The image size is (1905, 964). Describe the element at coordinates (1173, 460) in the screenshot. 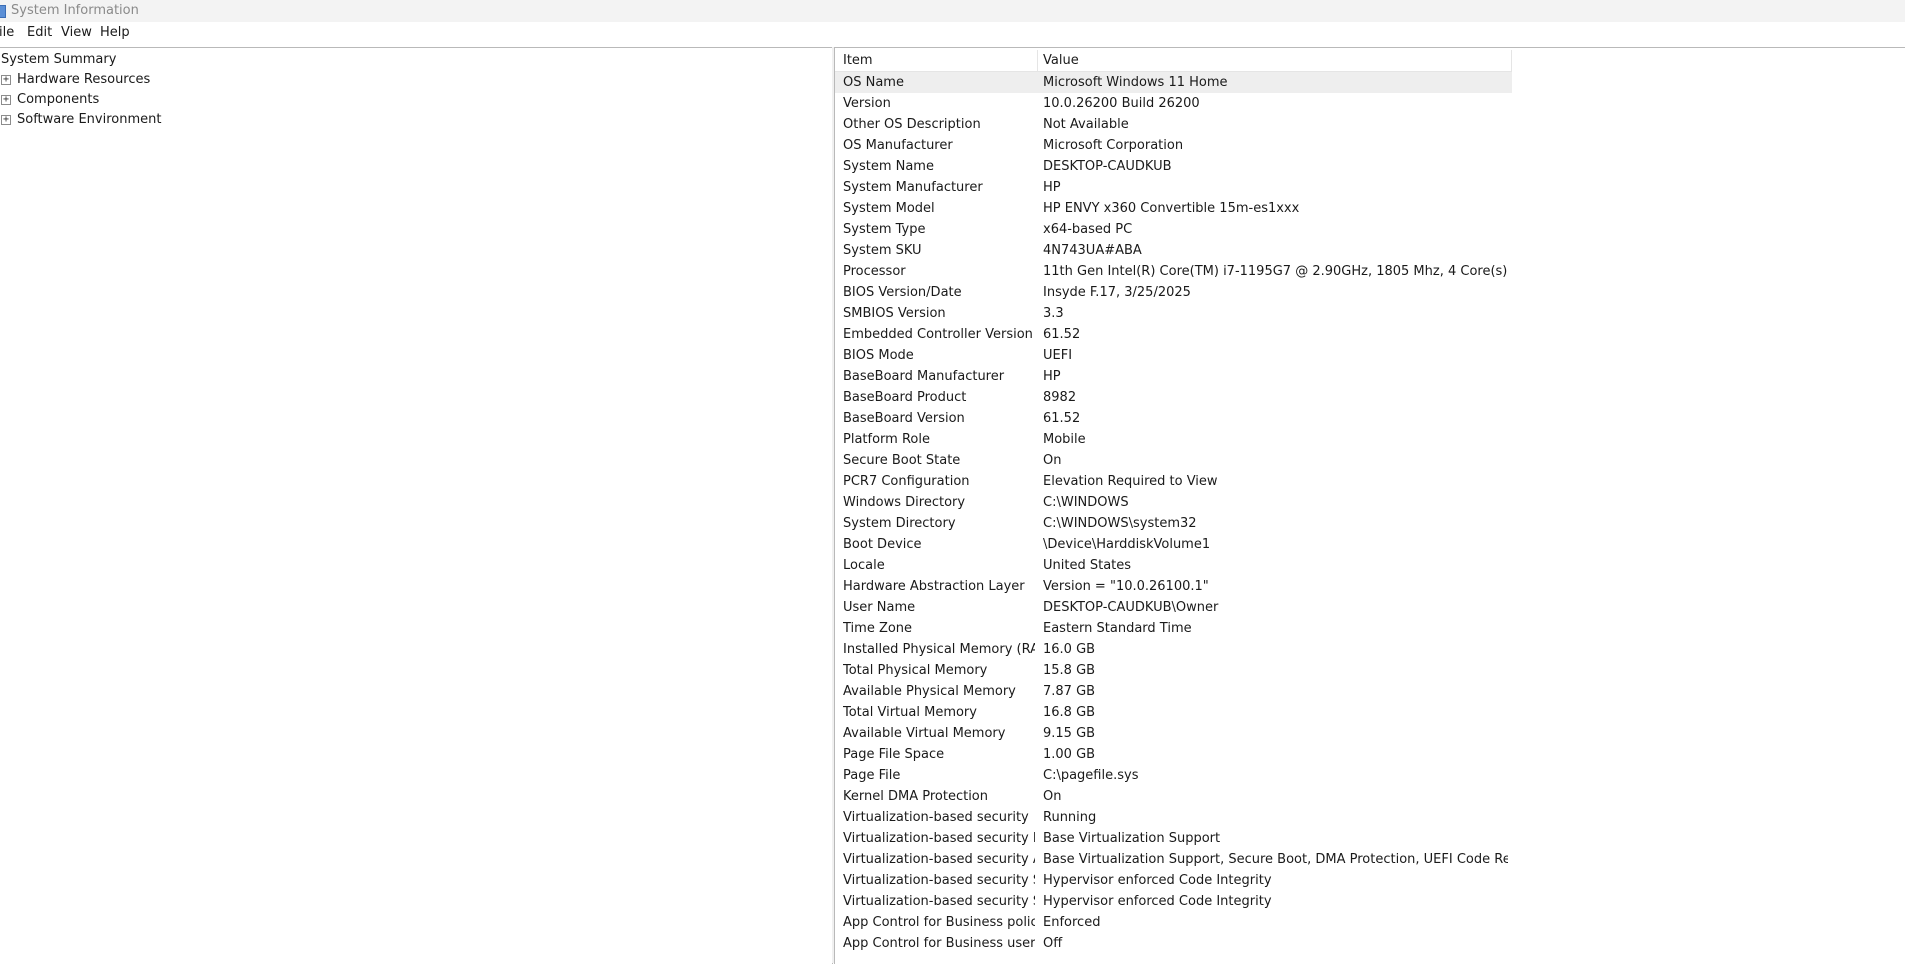

I see `table-row: Secure Boot State On` at that location.